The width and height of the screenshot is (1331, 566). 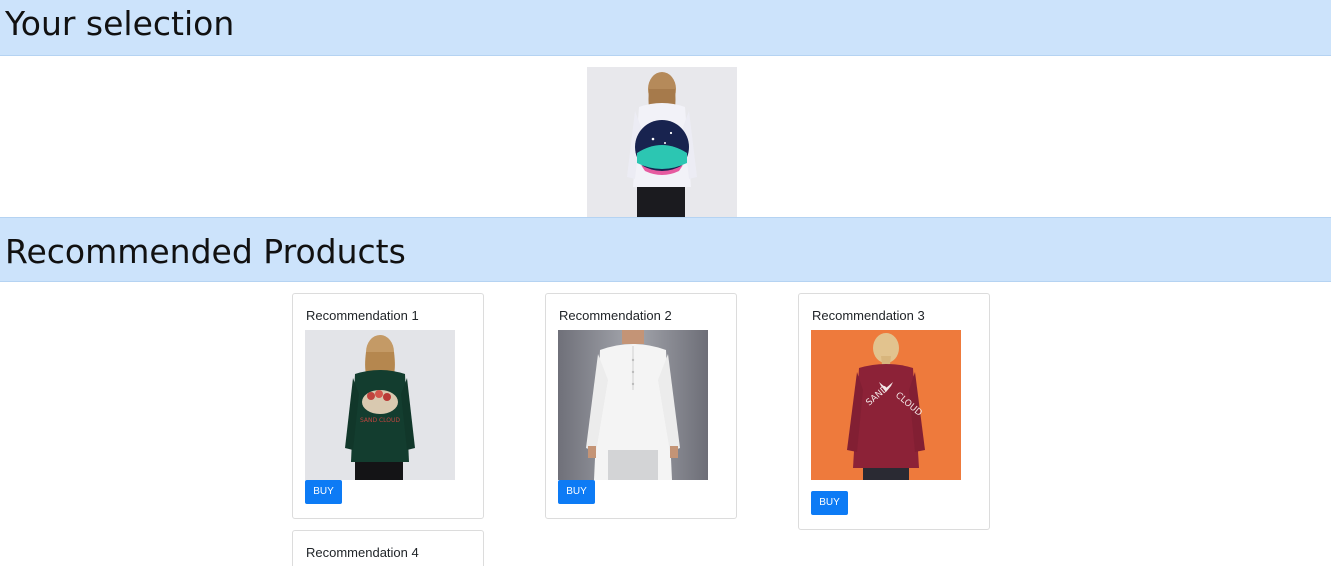 What do you see at coordinates (662, 142) in the screenshot?
I see `selected-product-image` at bounding box center [662, 142].